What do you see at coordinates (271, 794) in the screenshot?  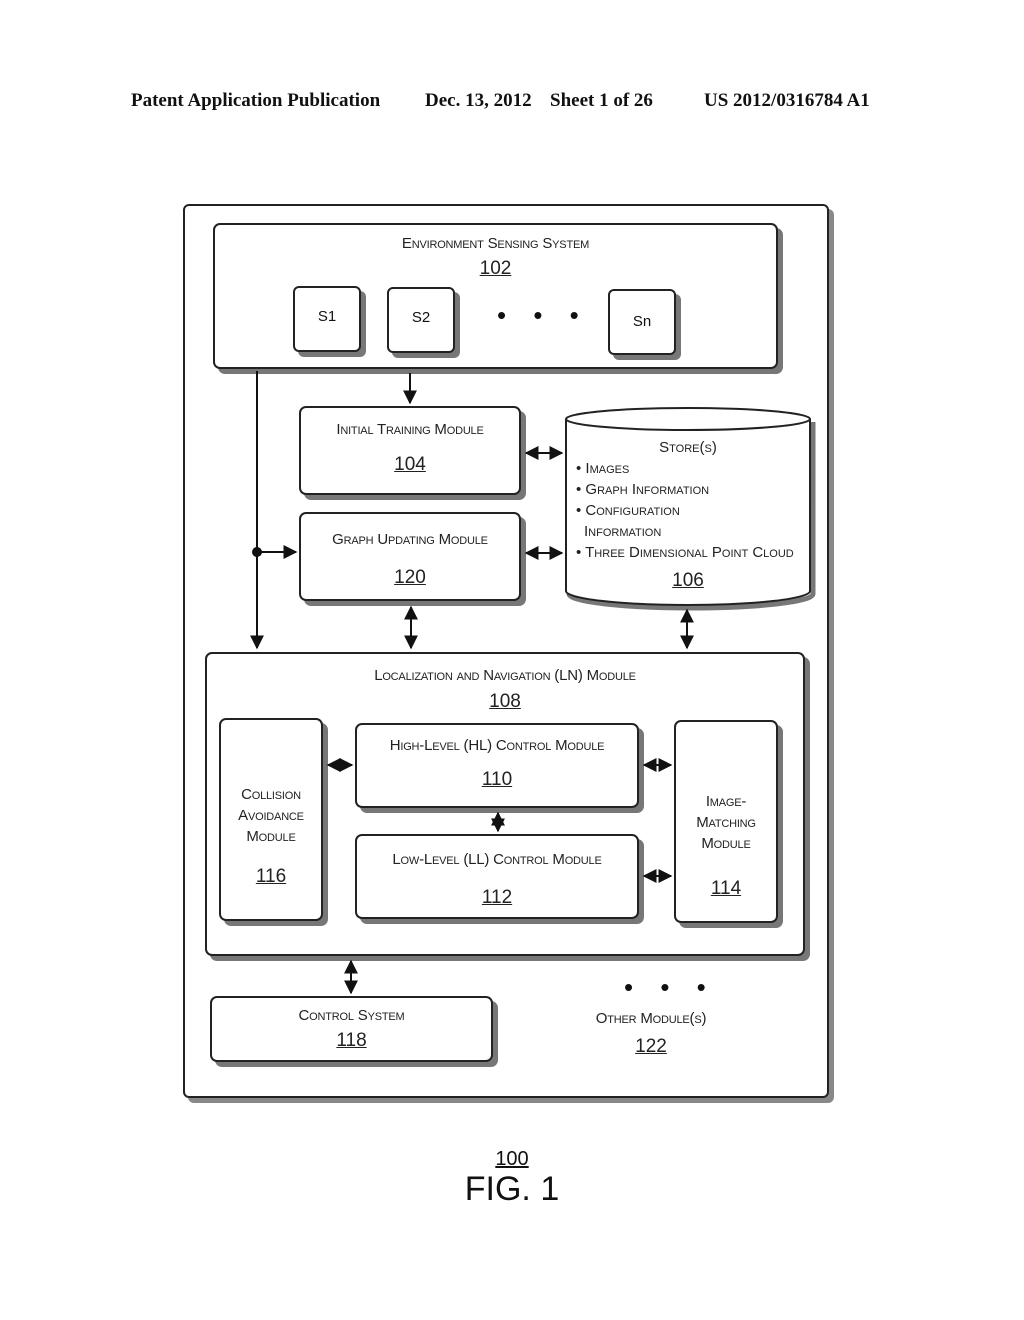 I see `collision-avoidance-label-line1: Collision` at bounding box center [271, 794].